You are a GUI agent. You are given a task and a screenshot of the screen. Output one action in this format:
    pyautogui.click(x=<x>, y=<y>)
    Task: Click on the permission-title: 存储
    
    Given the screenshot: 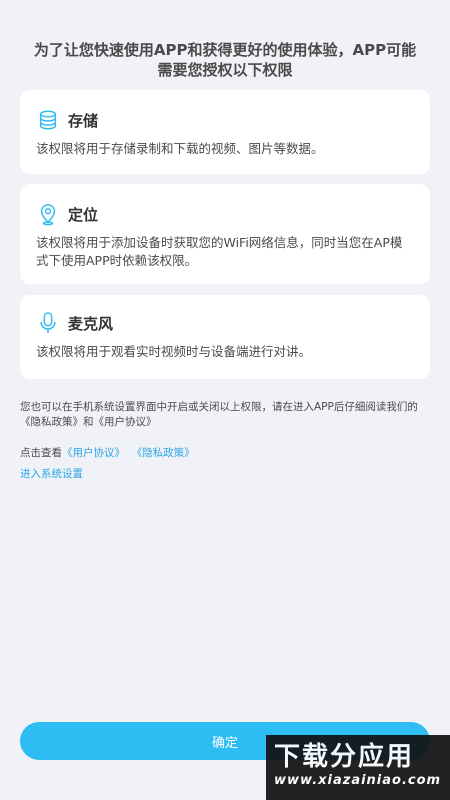 What is the action you would take?
    pyautogui.click(x=83, y=120)
    